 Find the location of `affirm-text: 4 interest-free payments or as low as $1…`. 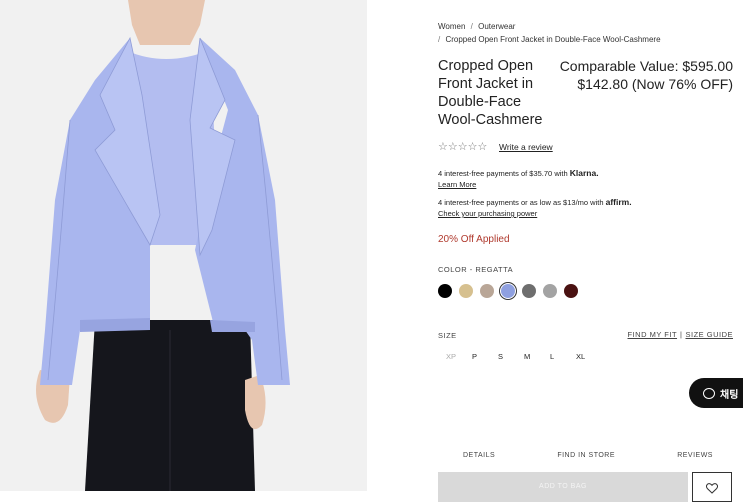

affirm-text: 4 interest-free payments or as low as $1… is located at coordinates (521, 202).